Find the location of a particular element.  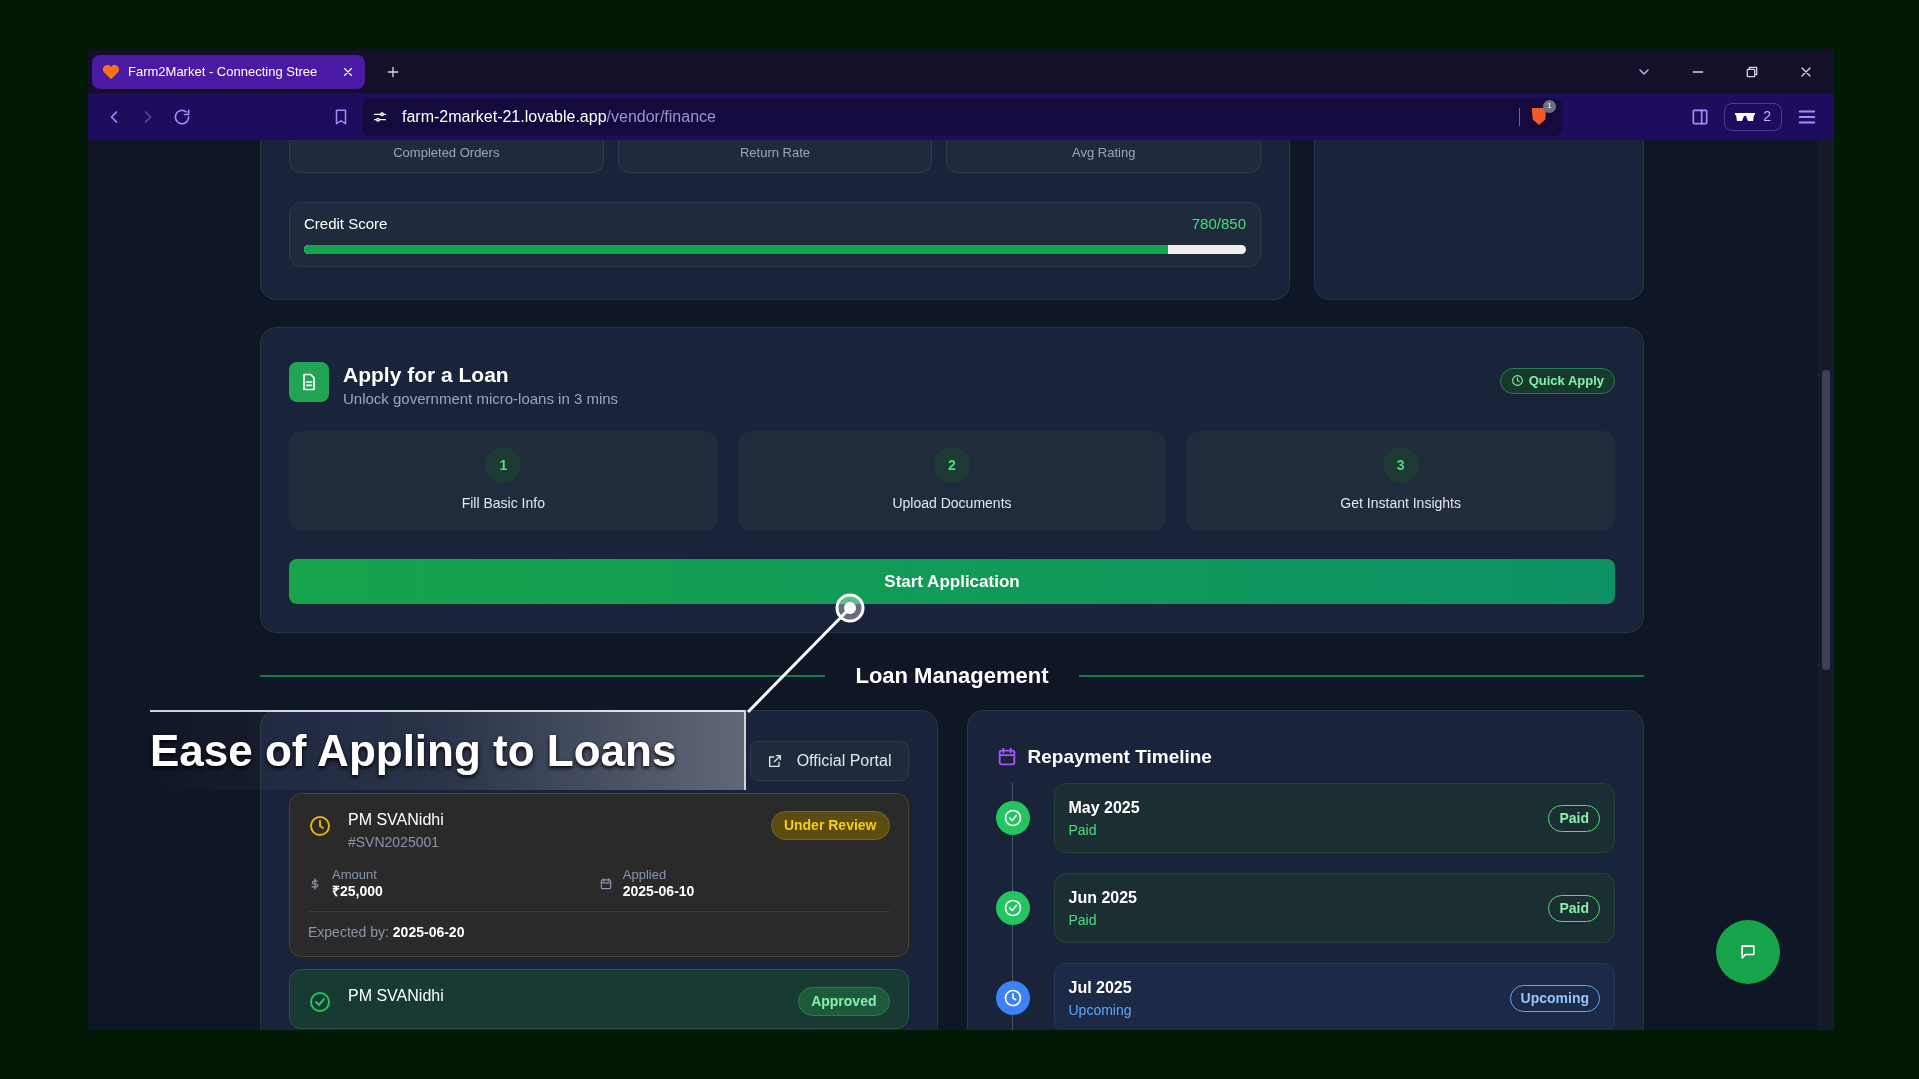

loan-apply-title: Apply for a Loan is located at coordinates (426, 375).